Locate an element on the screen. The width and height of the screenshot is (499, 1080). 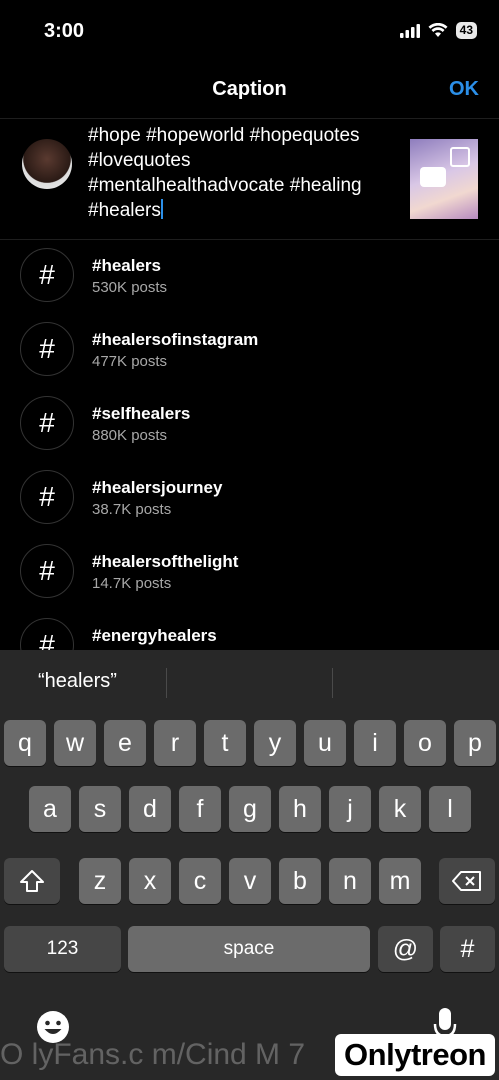
key-j: j is located at coordinates (350, 809).